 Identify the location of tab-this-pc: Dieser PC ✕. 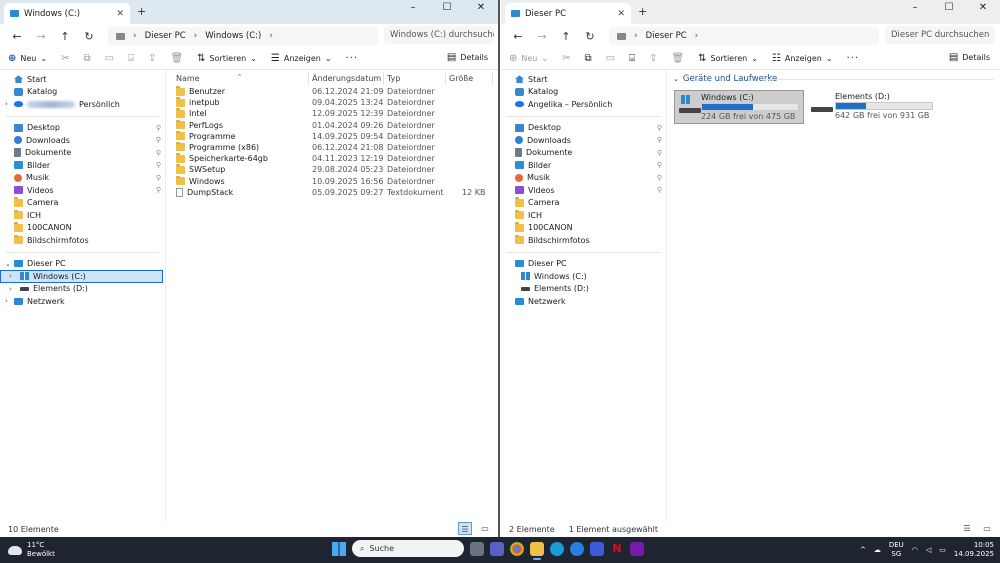
(568, 13).